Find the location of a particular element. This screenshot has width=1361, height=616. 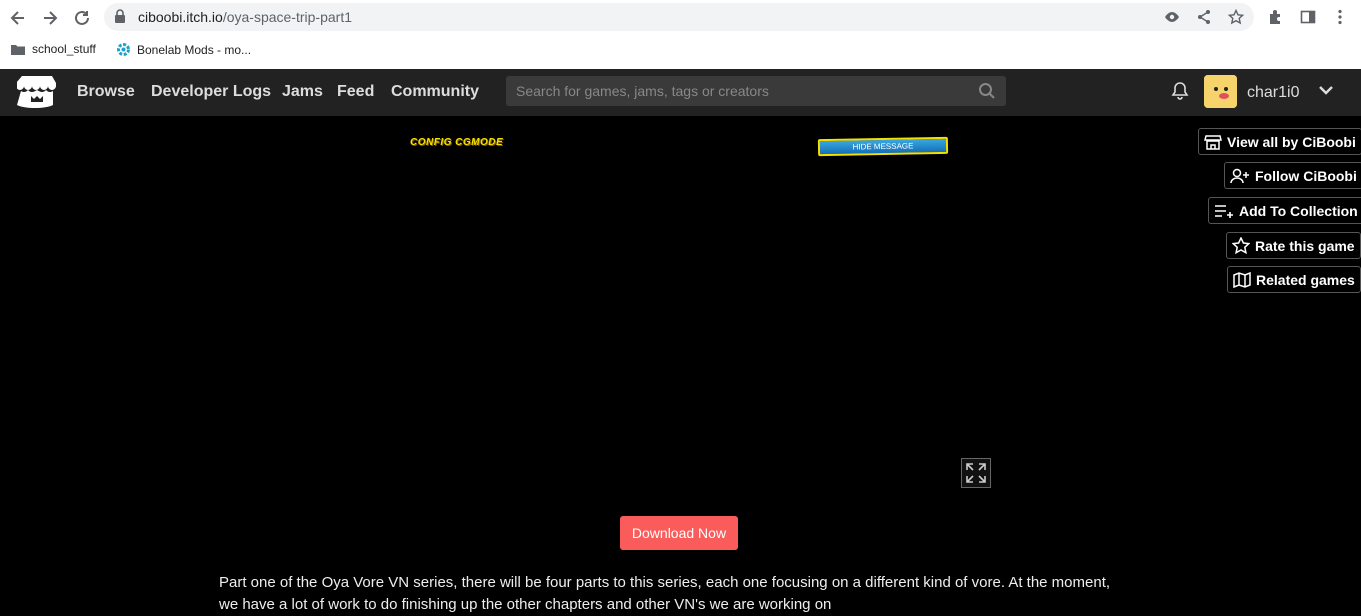

extensions-puzzle-icon is located at coordinates (1276, 17).